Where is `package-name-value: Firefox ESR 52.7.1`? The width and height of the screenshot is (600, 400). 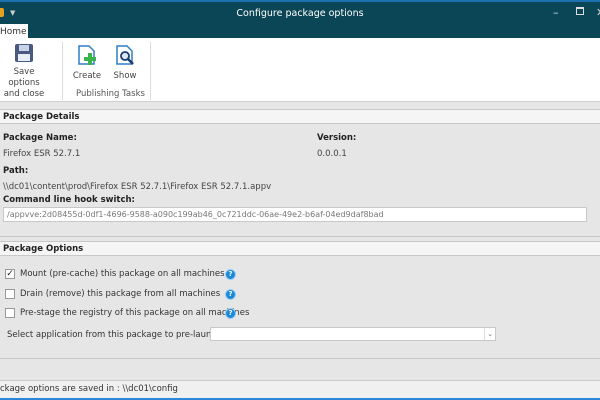 package-name-value: Firefox ESR 52.7.1 is located at coordinates (42, 154).